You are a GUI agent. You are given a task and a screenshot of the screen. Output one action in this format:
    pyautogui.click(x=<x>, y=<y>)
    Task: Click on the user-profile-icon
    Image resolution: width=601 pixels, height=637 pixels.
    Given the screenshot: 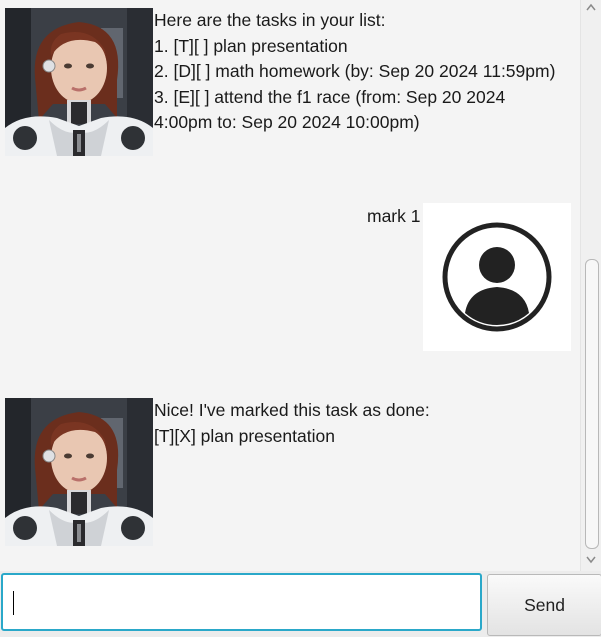 What is the action you would take?
    pyautogui.click(x=497, y=277)
    